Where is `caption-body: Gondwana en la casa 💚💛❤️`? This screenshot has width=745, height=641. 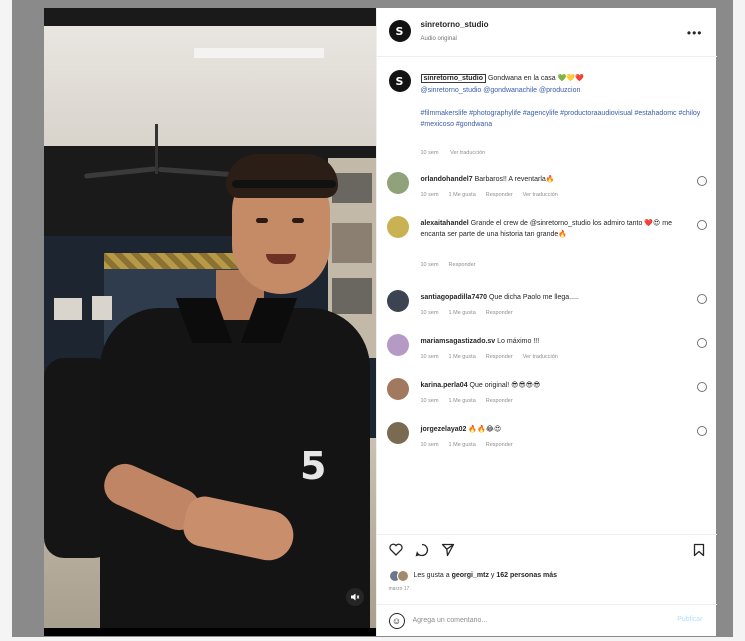
caption-body: Gondwana en la casa 💚💛❤️ is located at coordinates (535, 78).